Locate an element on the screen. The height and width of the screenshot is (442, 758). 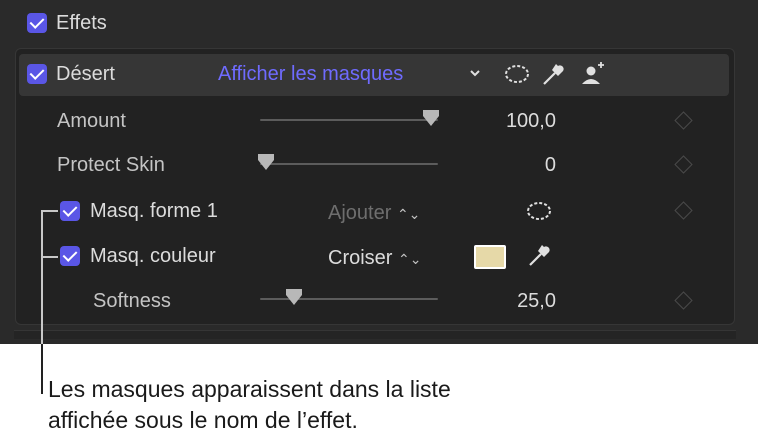
softness-value: 25,0 is located at coordinates (506, 301).